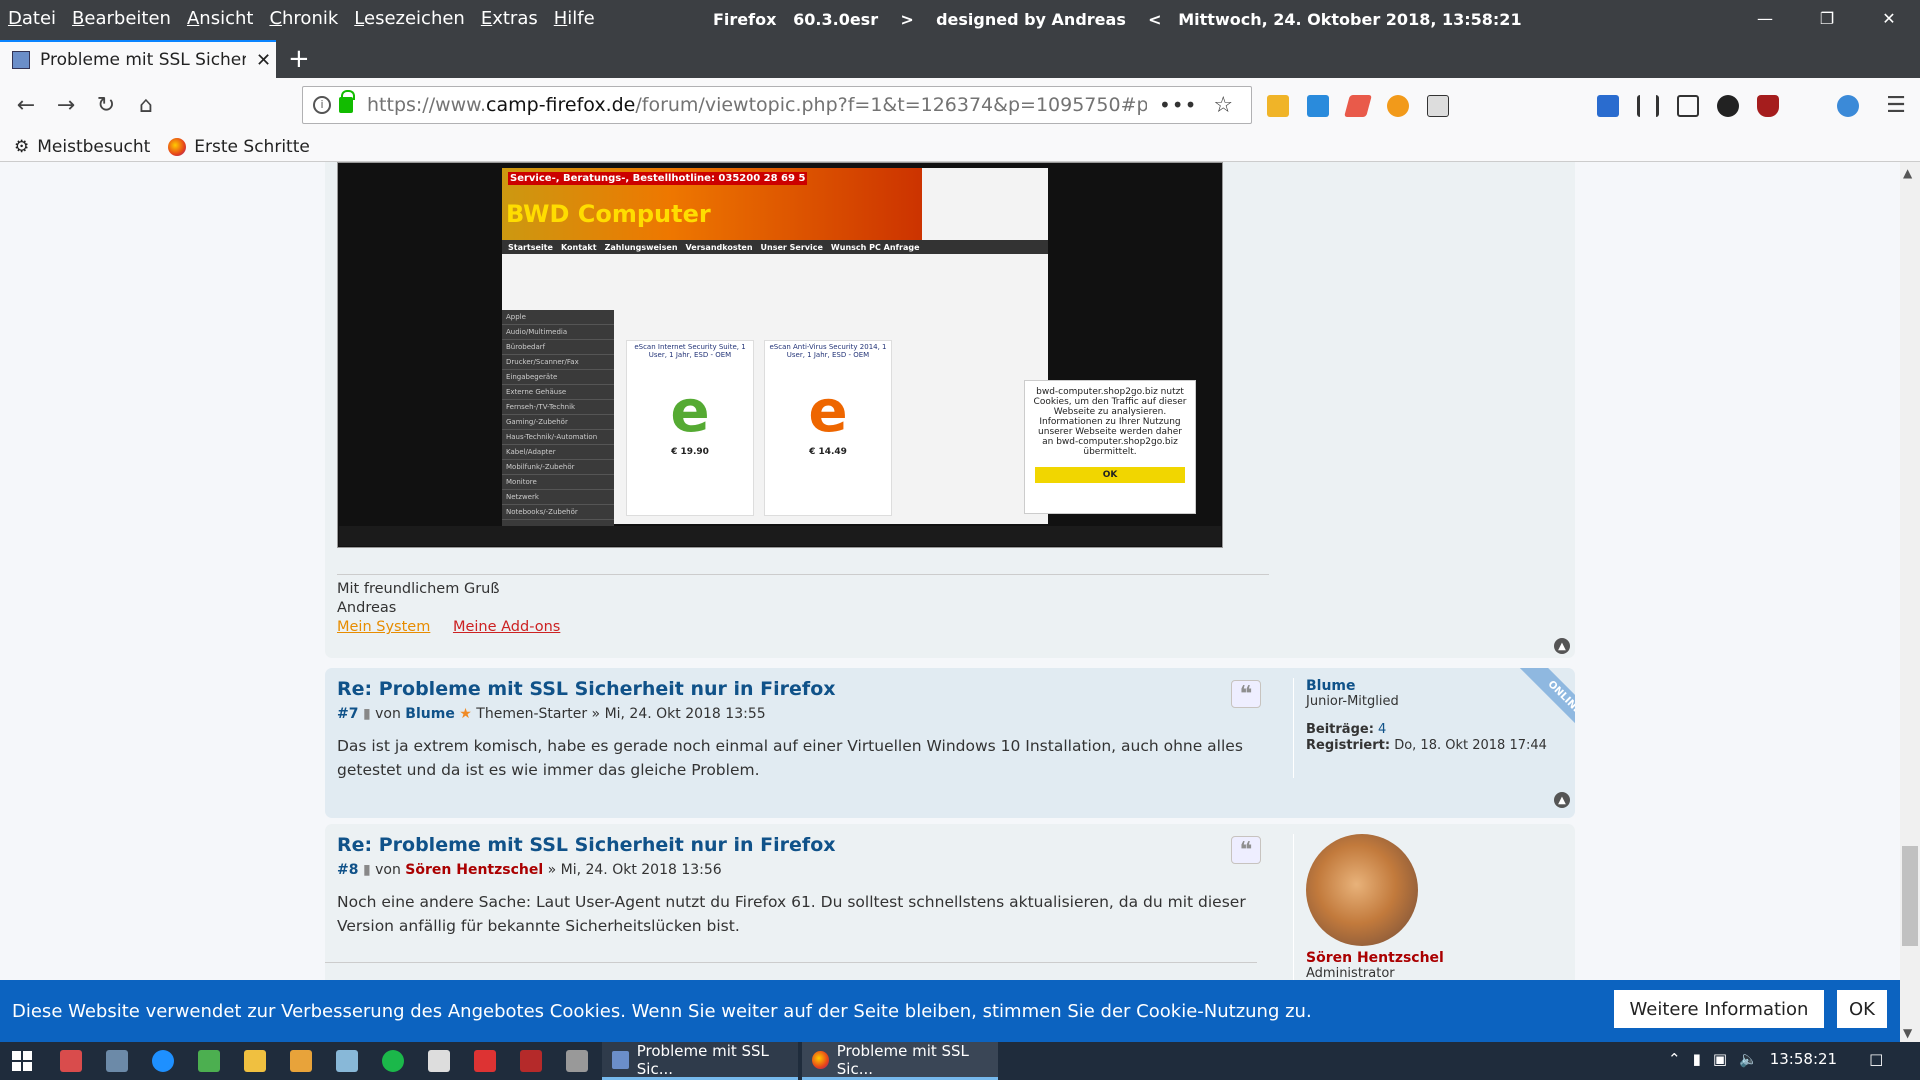 The width and height of the screenshot is (1920, 1080). I want to click on menu-datei: Datei, so click(32, 18).